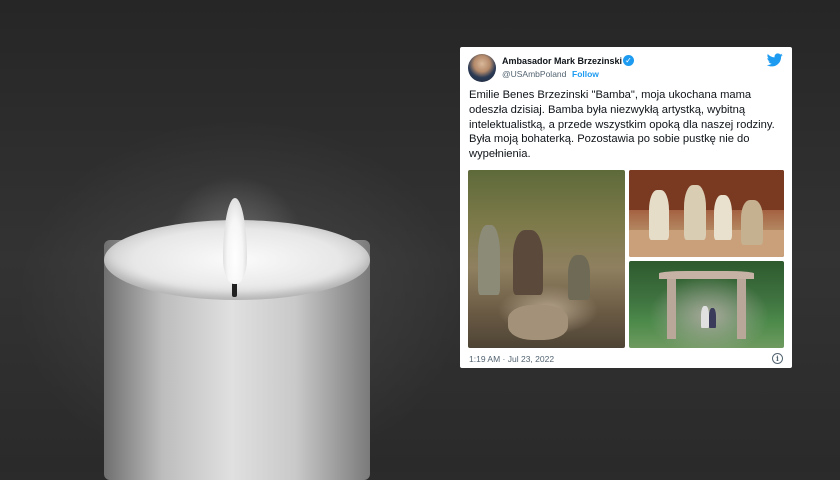 This screenshot has width=840, height=480. Describe the element at coordinates (511, 359) in the screenshot. I see `tweet-timestamp: 1:19 AM · Jul 23, 2022` at that location.